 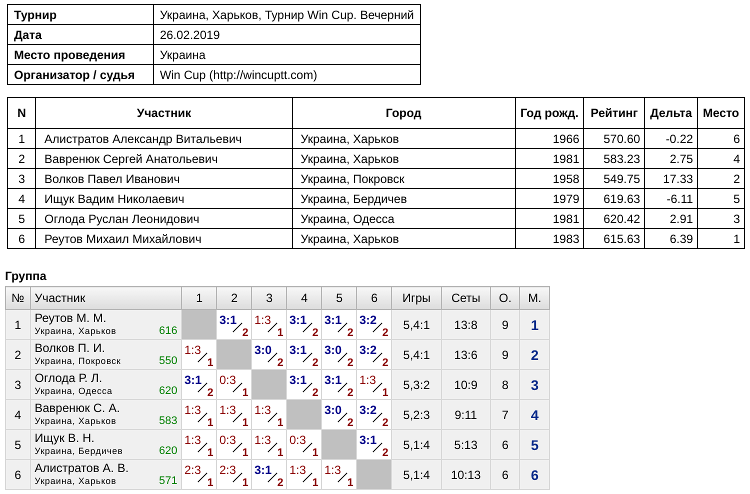 What do you see at coordinates (70, 348) in the screenshot?
I see `player-name: Волков П. И.` at bounding box center [70, 348].